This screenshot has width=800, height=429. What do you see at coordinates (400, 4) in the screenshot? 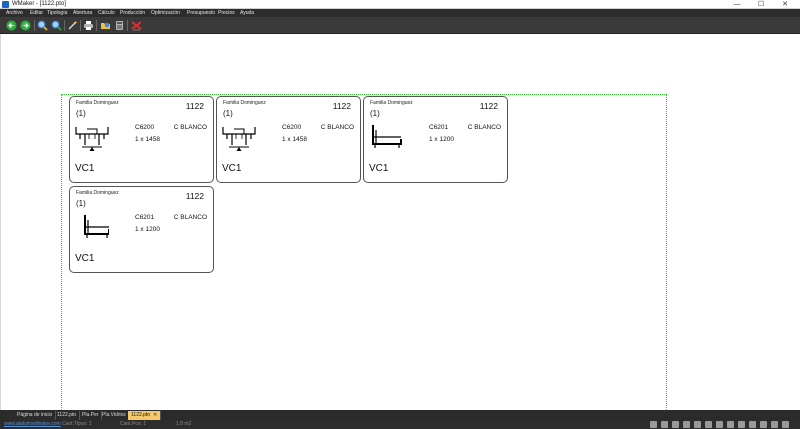
I see `title-bar: WMaker - [1122.pto] — ☐ ✕` at bounding box center [400, 4].